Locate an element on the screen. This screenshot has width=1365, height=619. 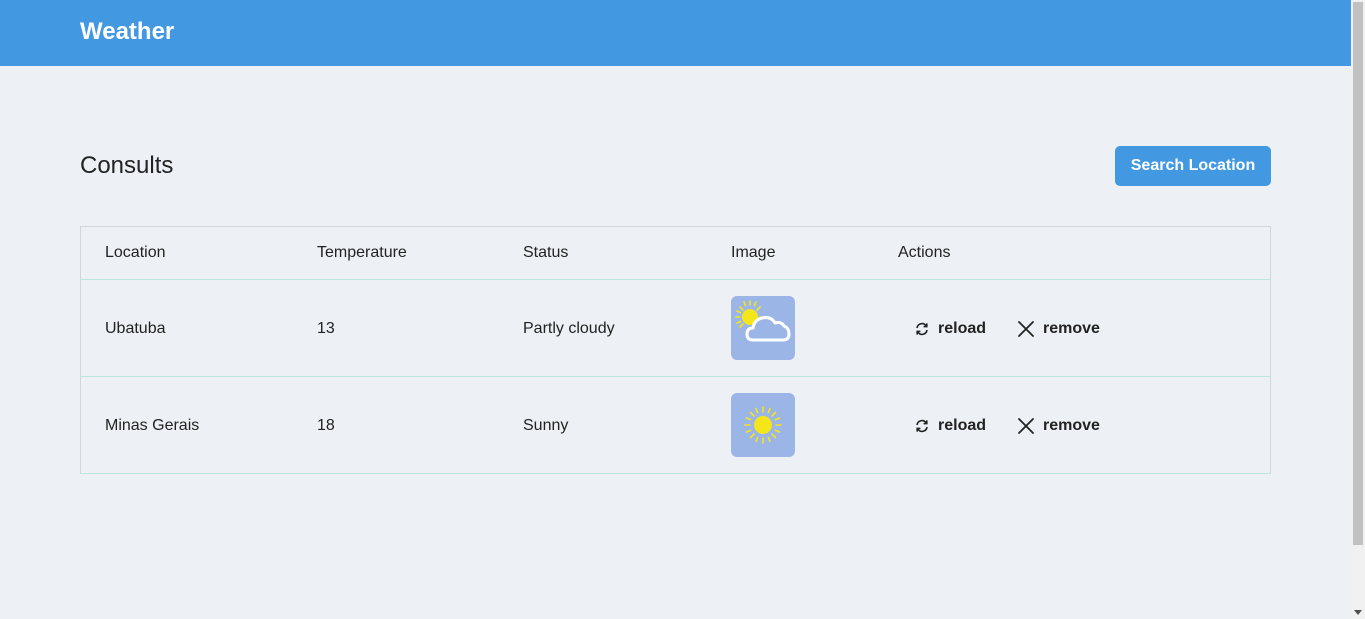
column-header-actions: Actions is located at coordinates (924, 252).